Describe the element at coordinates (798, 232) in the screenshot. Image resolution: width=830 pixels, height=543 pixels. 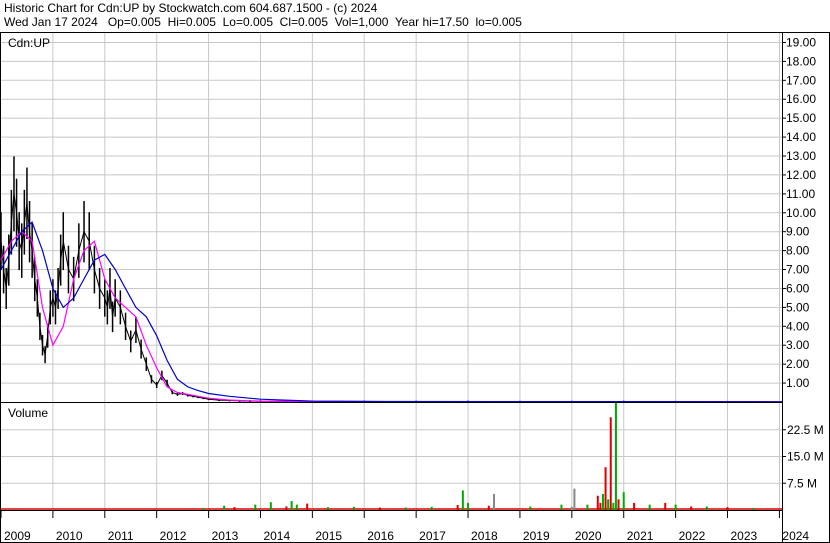
I see `price-tick-label: 9.00` at that location.